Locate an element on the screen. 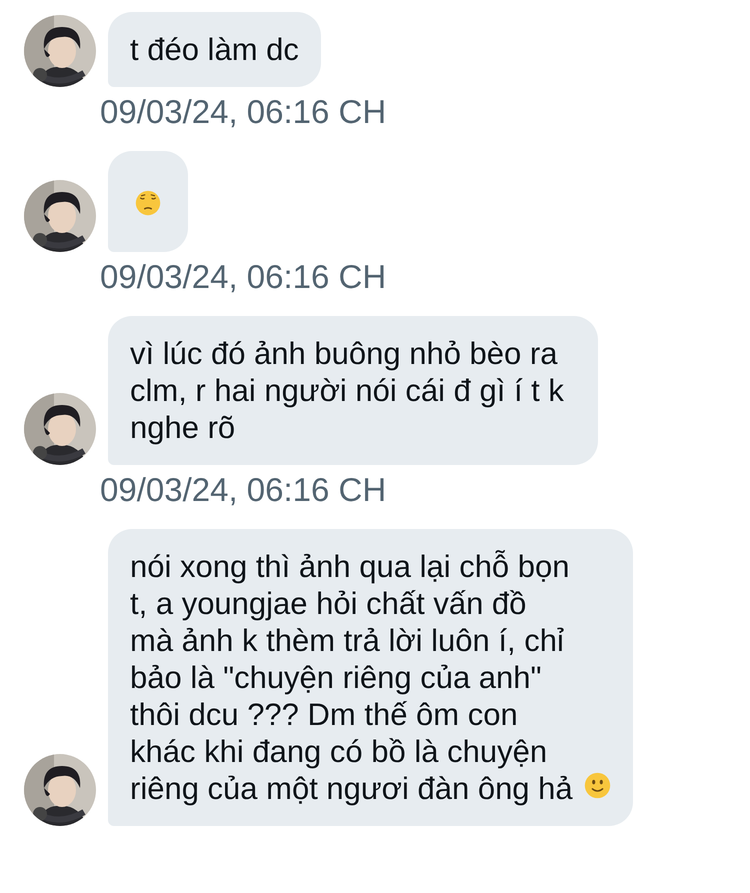  smiley-icon is located at coordinates (597, 785).